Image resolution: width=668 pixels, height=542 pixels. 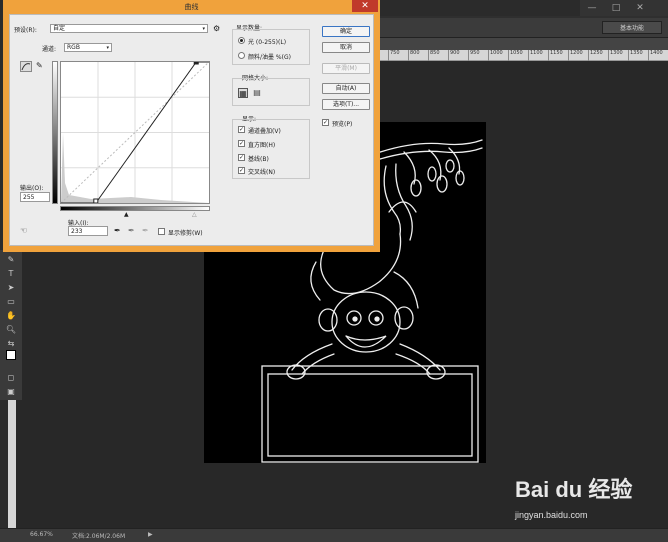 What do you see at coordinates (257, 93) in the screenshot?
I see `detailed-grid-icon: ▤` at bounding box center [257, 93].